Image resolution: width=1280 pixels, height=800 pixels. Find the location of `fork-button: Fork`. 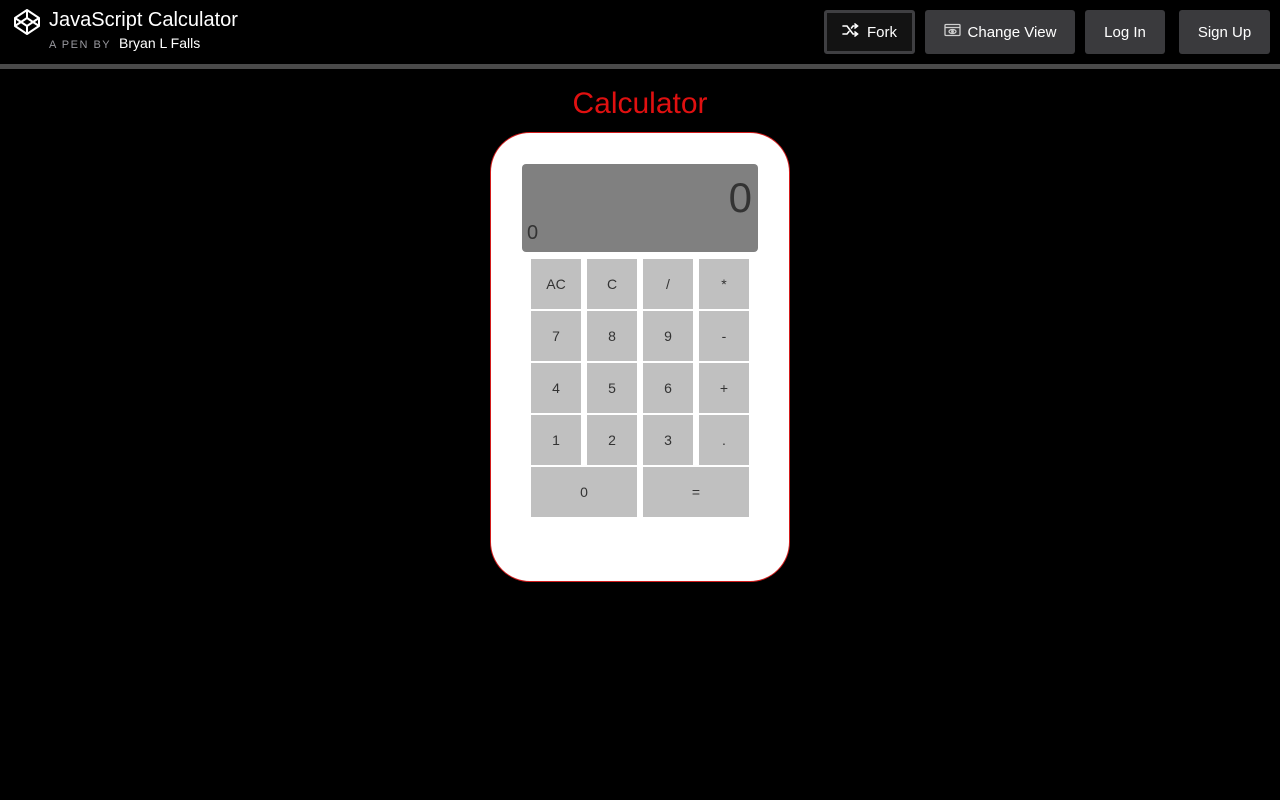

fork-button: Fork is located at coordinates (869, 32).